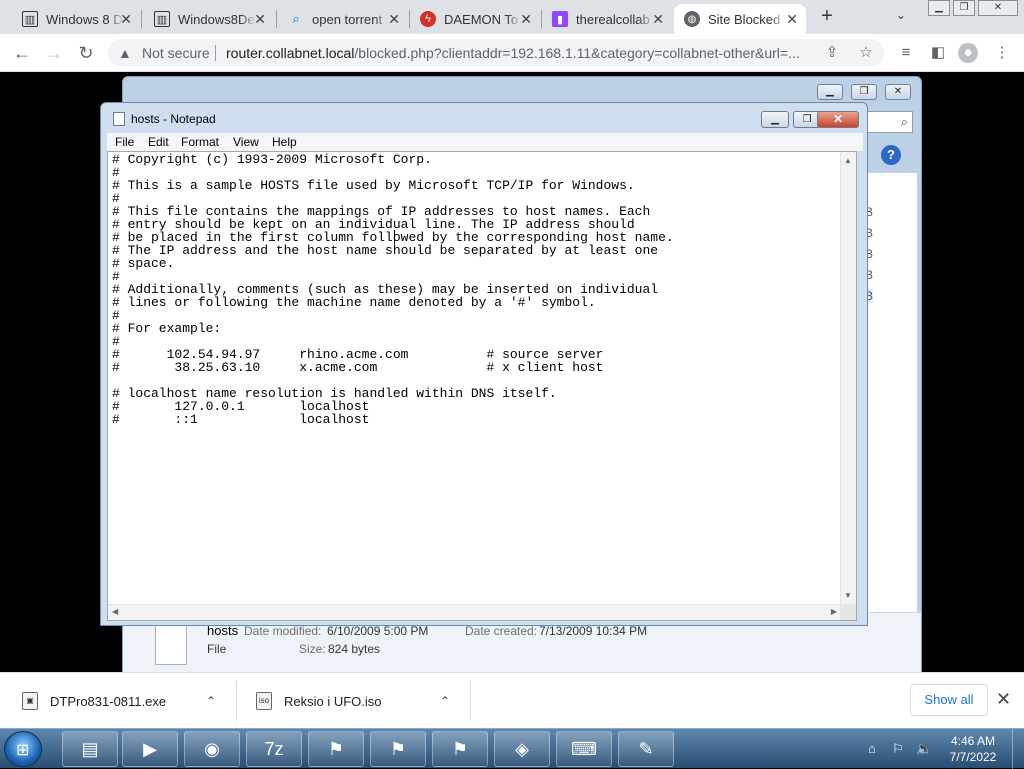 The image size is (1024, 769). I want to click on horizontal-scrollbar: ◀ ▶, so click(474, 612).